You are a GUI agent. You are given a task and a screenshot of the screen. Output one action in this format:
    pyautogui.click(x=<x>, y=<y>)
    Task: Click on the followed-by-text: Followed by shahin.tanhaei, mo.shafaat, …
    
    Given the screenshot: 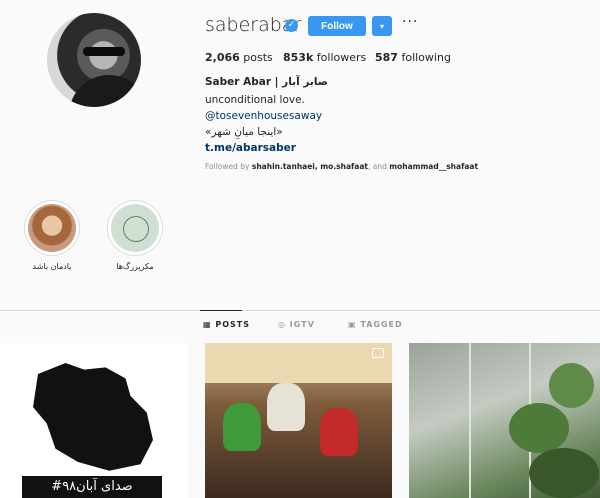 What is the action you would take?
    pyautogui.click(x=342, y=166)
    